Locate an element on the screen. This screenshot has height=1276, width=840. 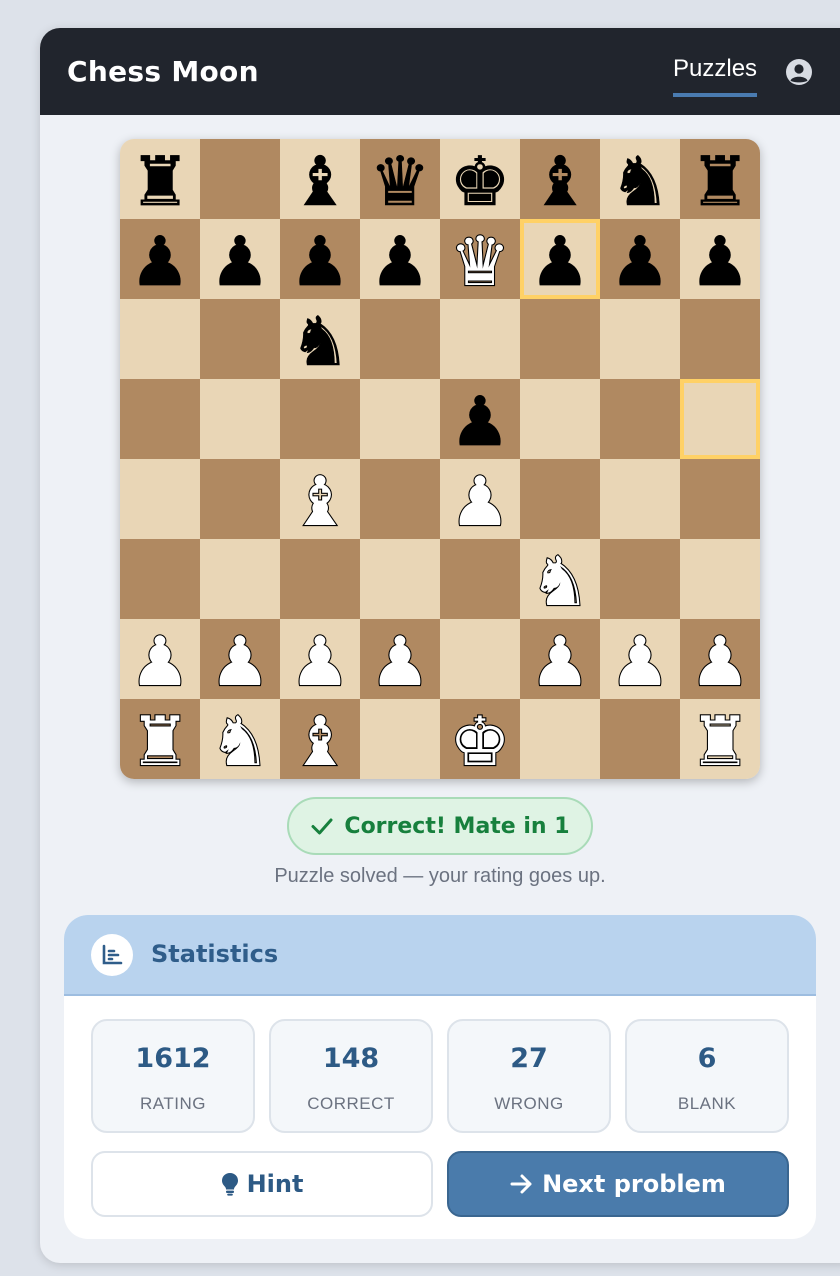
bar-chart-icon is located at coordinates (112, 955).